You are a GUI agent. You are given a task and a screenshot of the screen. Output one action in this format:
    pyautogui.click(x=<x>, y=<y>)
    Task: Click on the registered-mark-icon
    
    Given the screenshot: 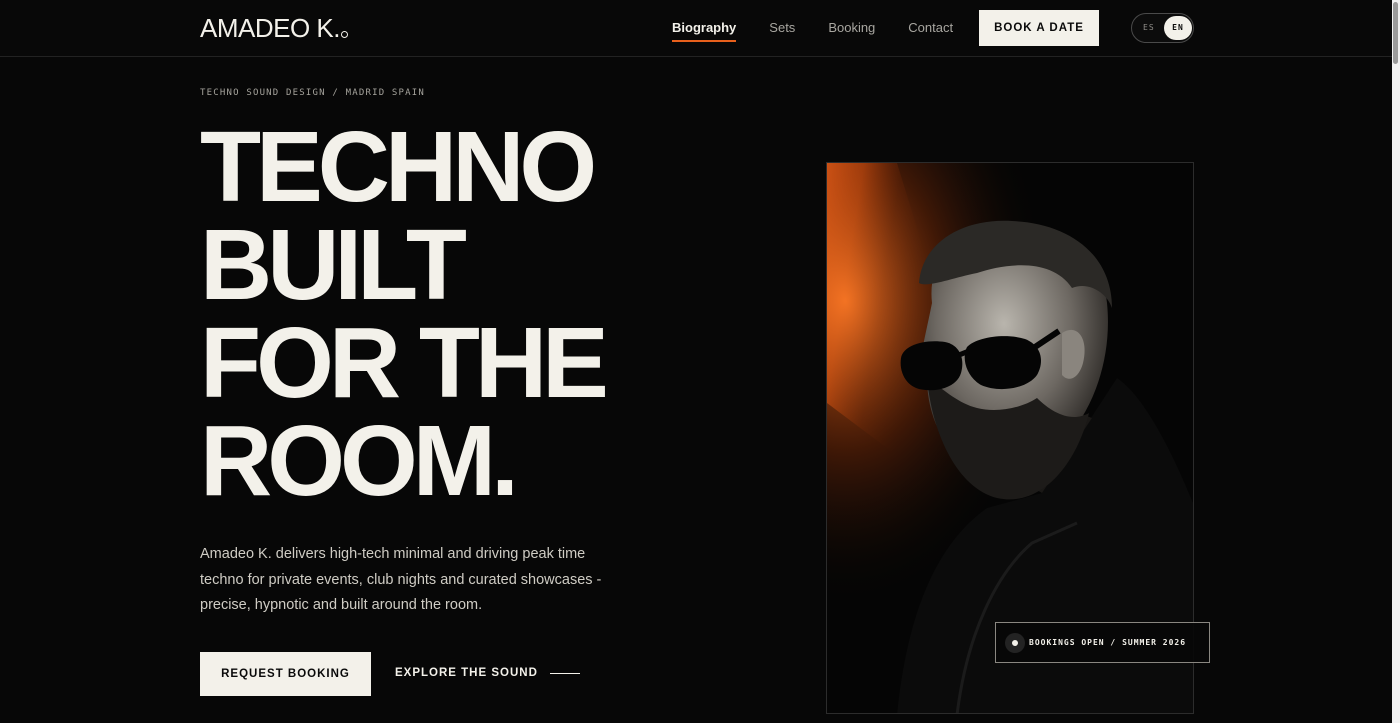 What is the action you would take?
    pyautogui.click(x=344, y=34)
    